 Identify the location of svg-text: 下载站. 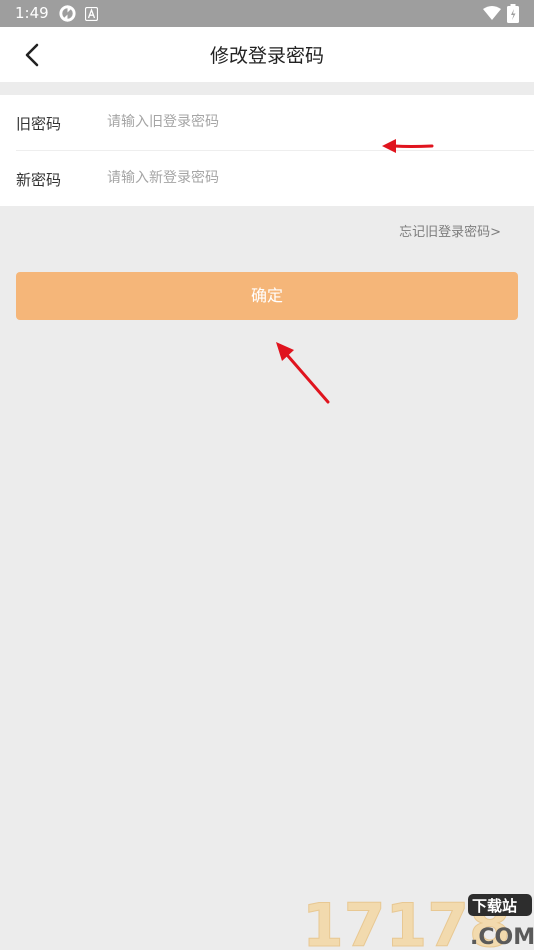
(494, 906).